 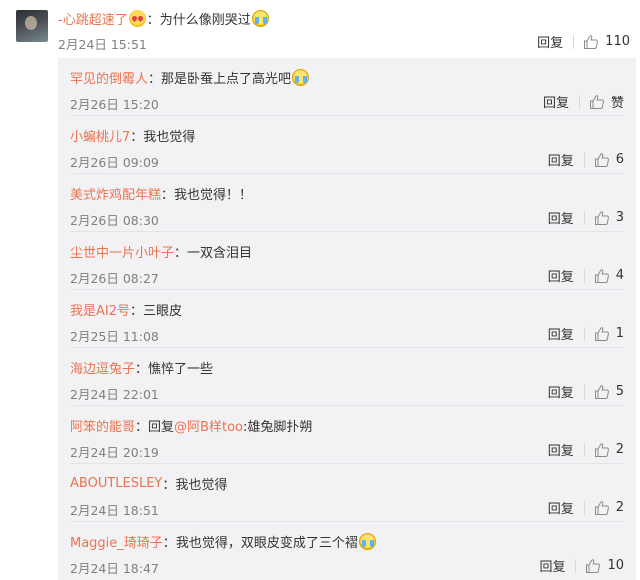 What do you see at coordinates (137, 18) in the screenshot?
I see `heart-eyes-emoji-icon` at bounding box center [137, 18].